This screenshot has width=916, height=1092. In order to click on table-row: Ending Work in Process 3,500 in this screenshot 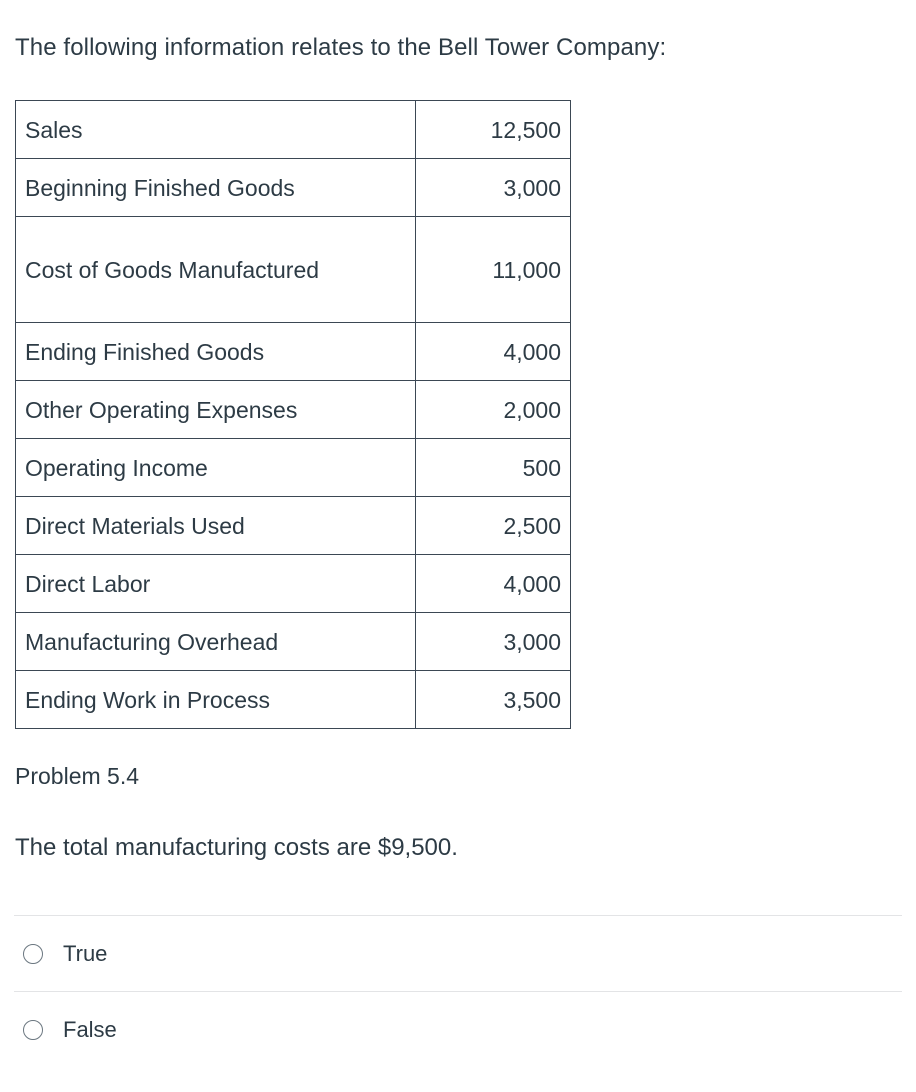, I will do `click(293, 699)`.